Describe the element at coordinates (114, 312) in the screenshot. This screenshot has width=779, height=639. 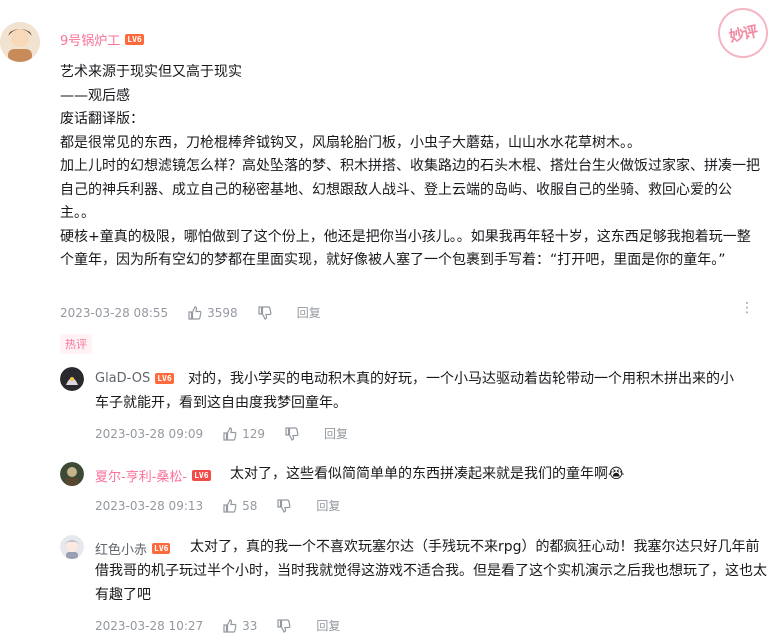
I see `comment-date: 2023-03-28 08:55` at that location.